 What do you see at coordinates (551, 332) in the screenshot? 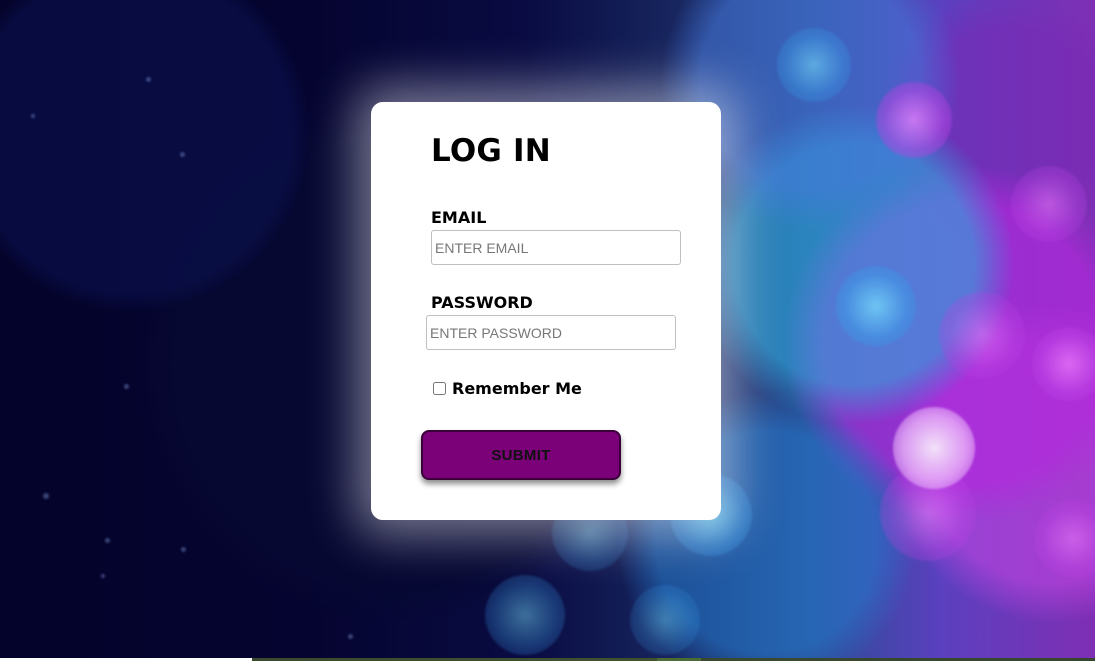
I see `password-field` at bounding box center [551, 332].